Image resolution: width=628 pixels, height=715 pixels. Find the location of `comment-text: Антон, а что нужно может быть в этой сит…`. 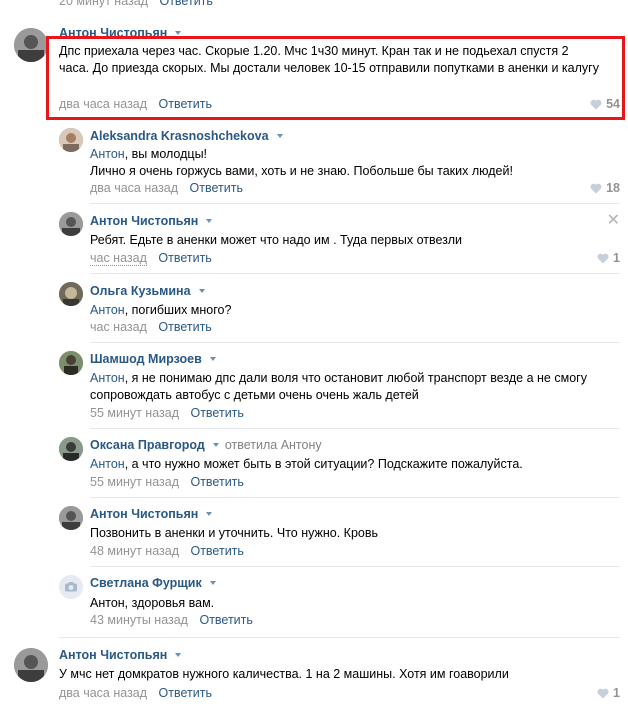

comment-text: Антон, а что нужно может быть в этой сит… is located at coordinates (306, 464).